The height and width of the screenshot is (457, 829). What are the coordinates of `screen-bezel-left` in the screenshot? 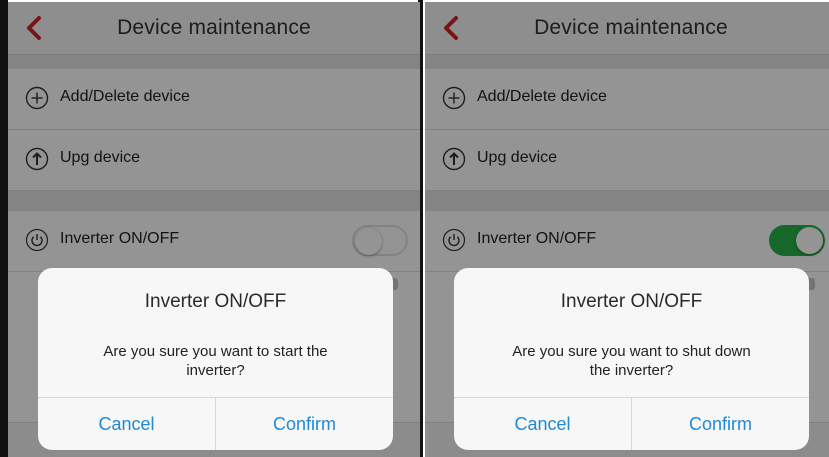 It's located at (4, 228).